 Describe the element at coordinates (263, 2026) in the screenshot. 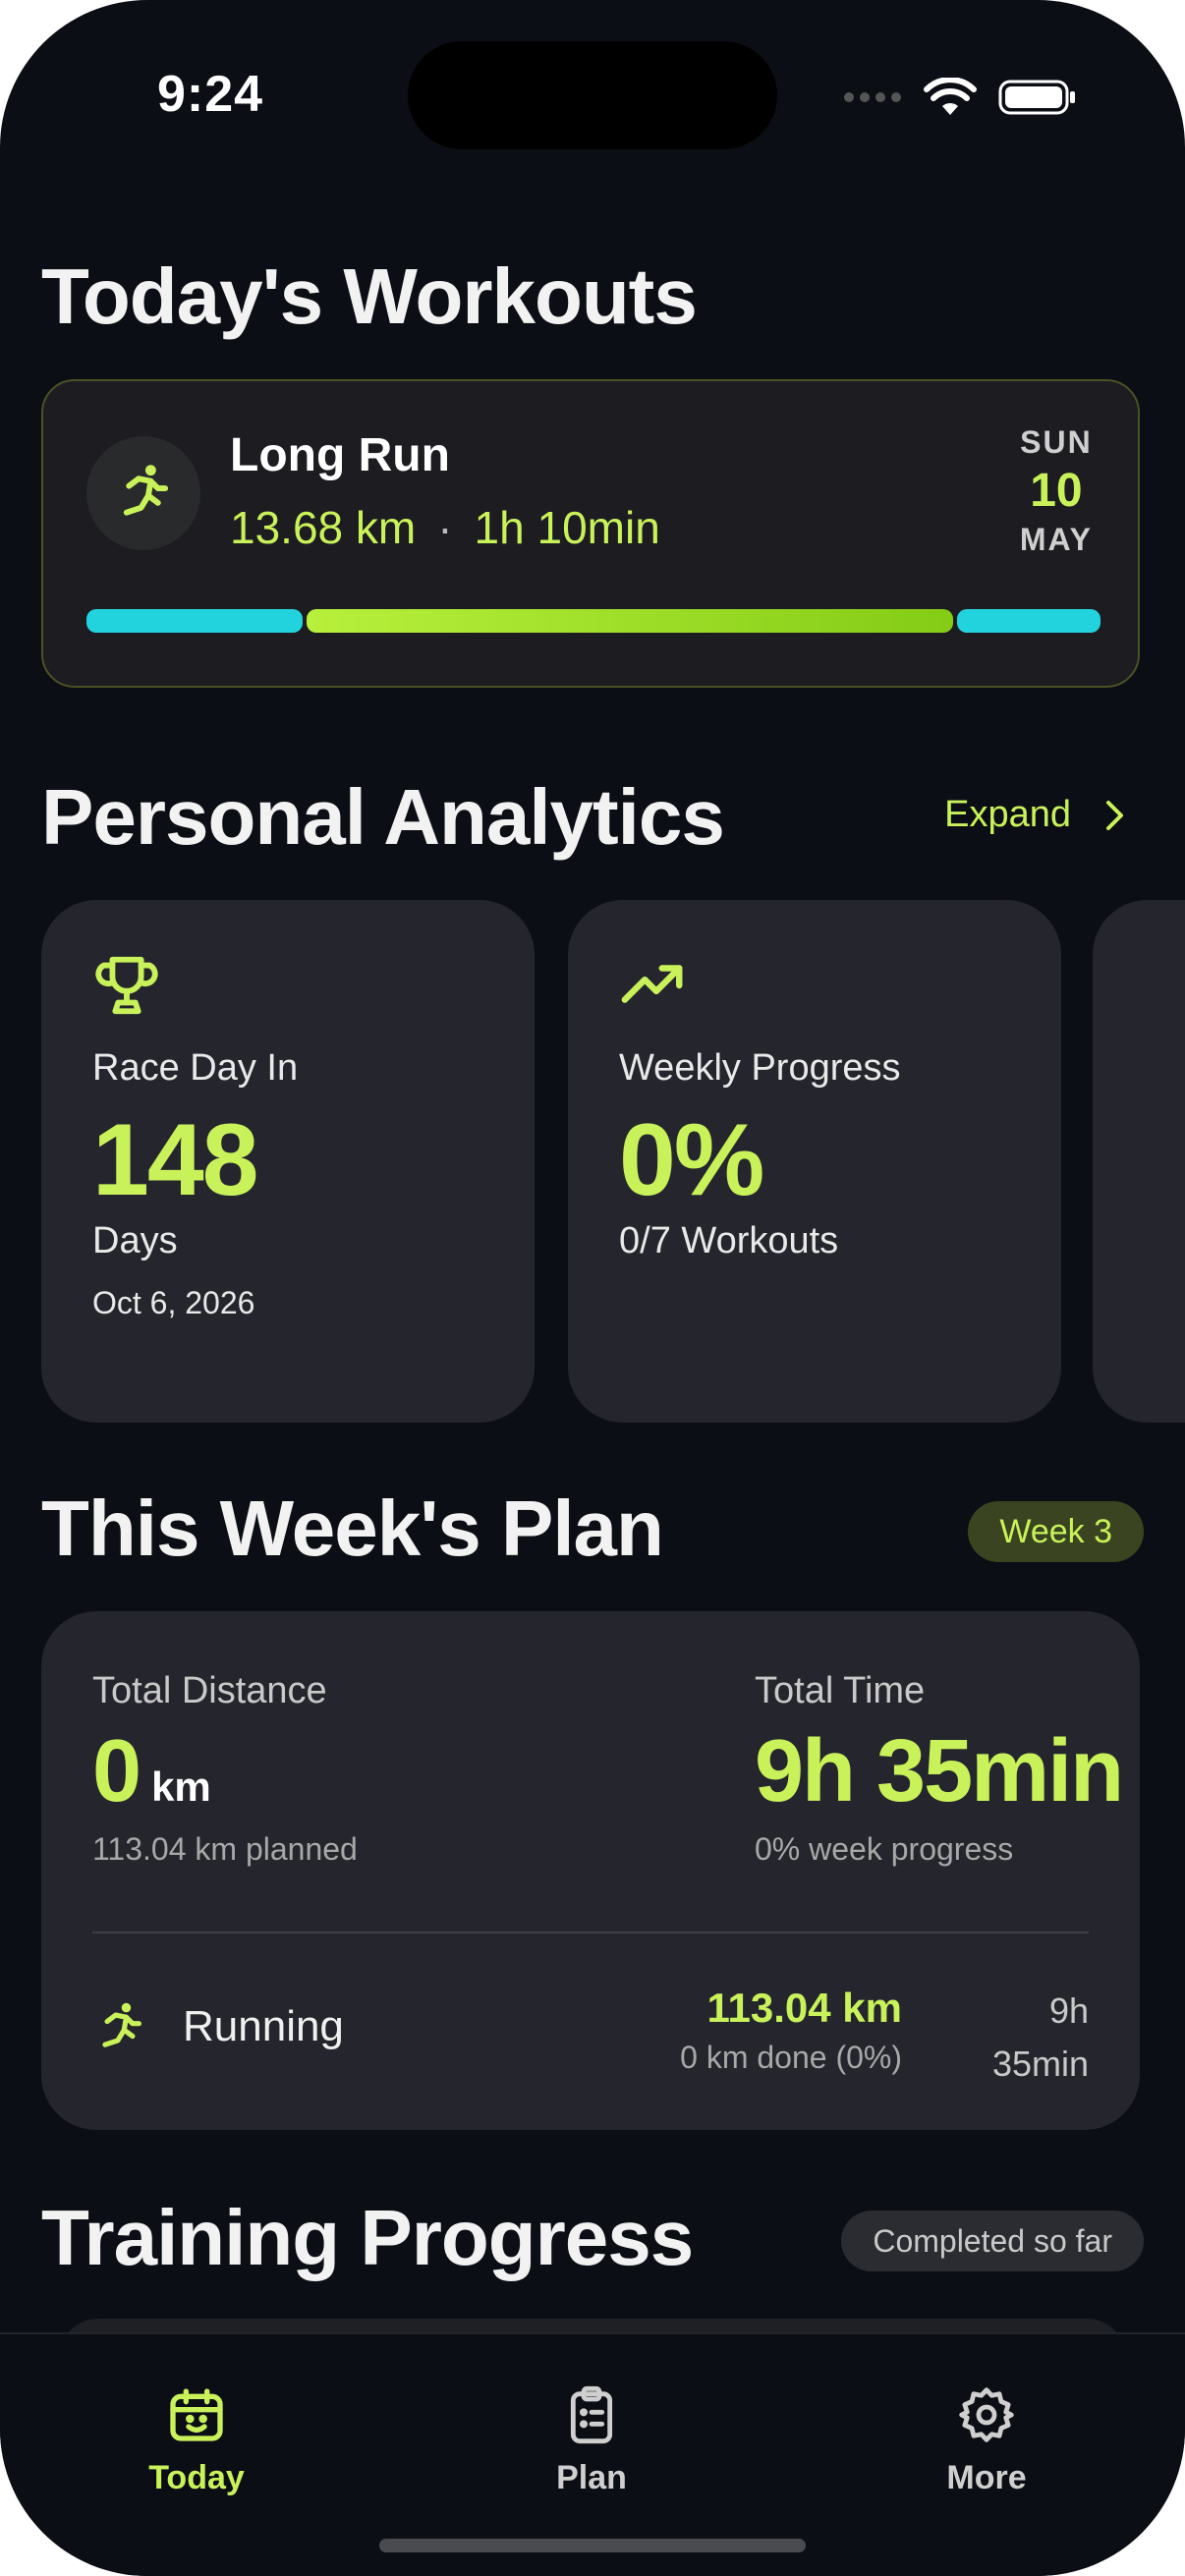

I see `activity-label: Running` at that location.